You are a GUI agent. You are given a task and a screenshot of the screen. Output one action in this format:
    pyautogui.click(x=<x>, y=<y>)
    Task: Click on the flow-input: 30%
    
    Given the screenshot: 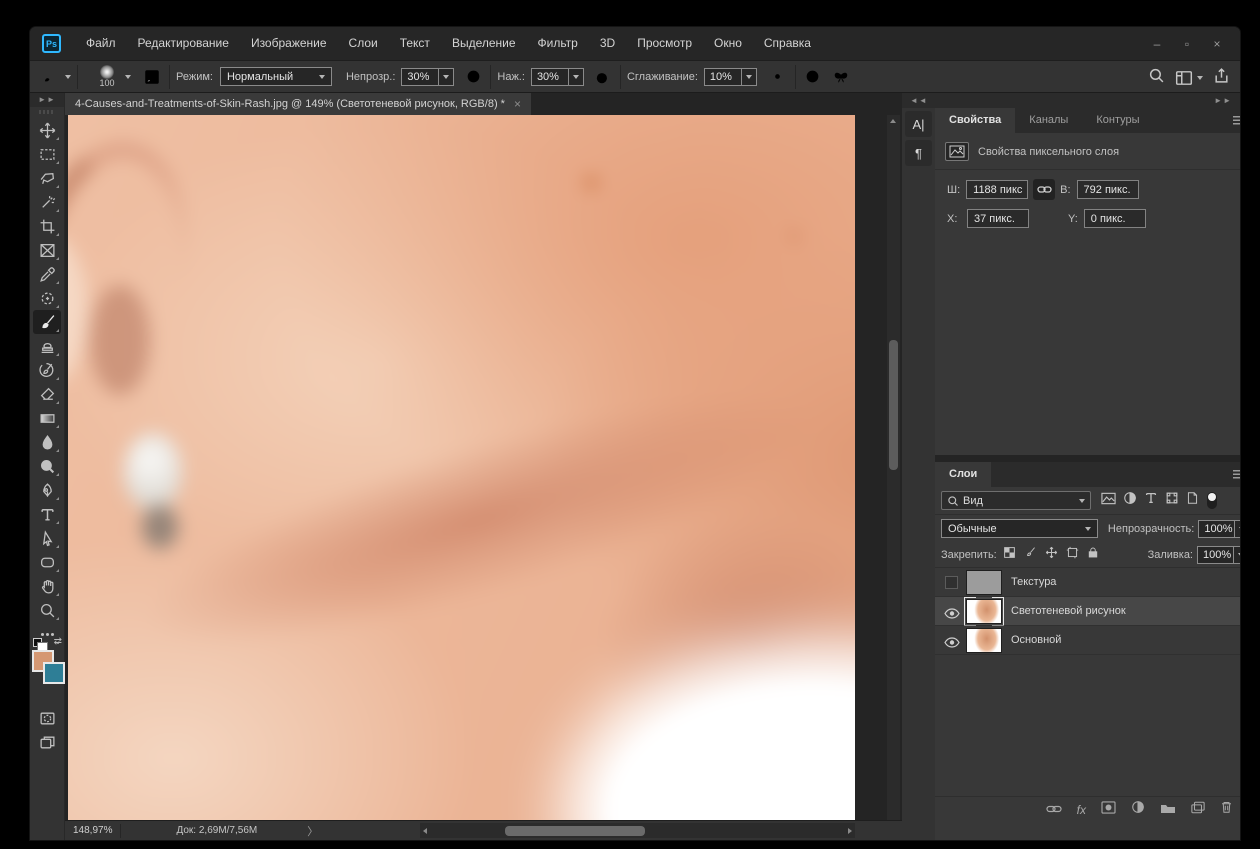 What is the action you would take?
    pyautogui.click(x=549, y=76)
    